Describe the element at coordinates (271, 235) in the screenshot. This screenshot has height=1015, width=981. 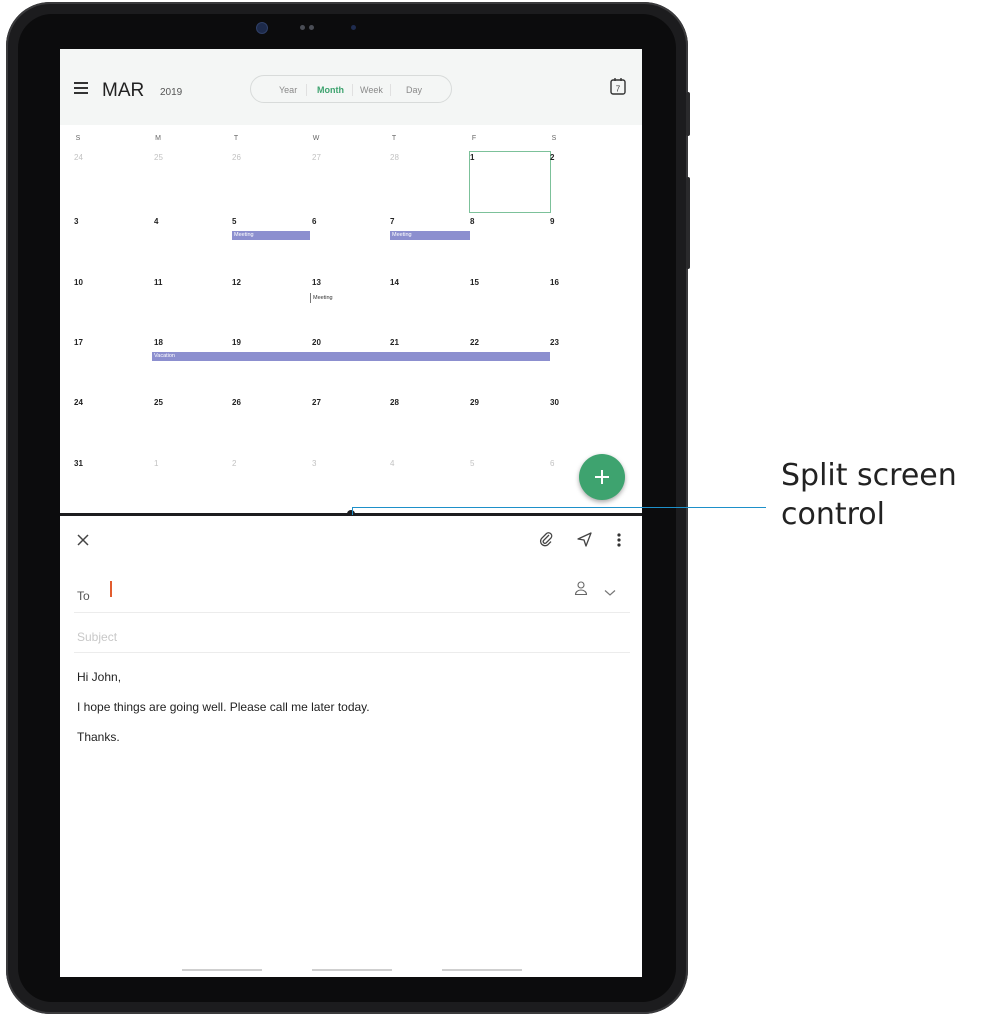
I see `event-meeting-5: Meeting` at that location.